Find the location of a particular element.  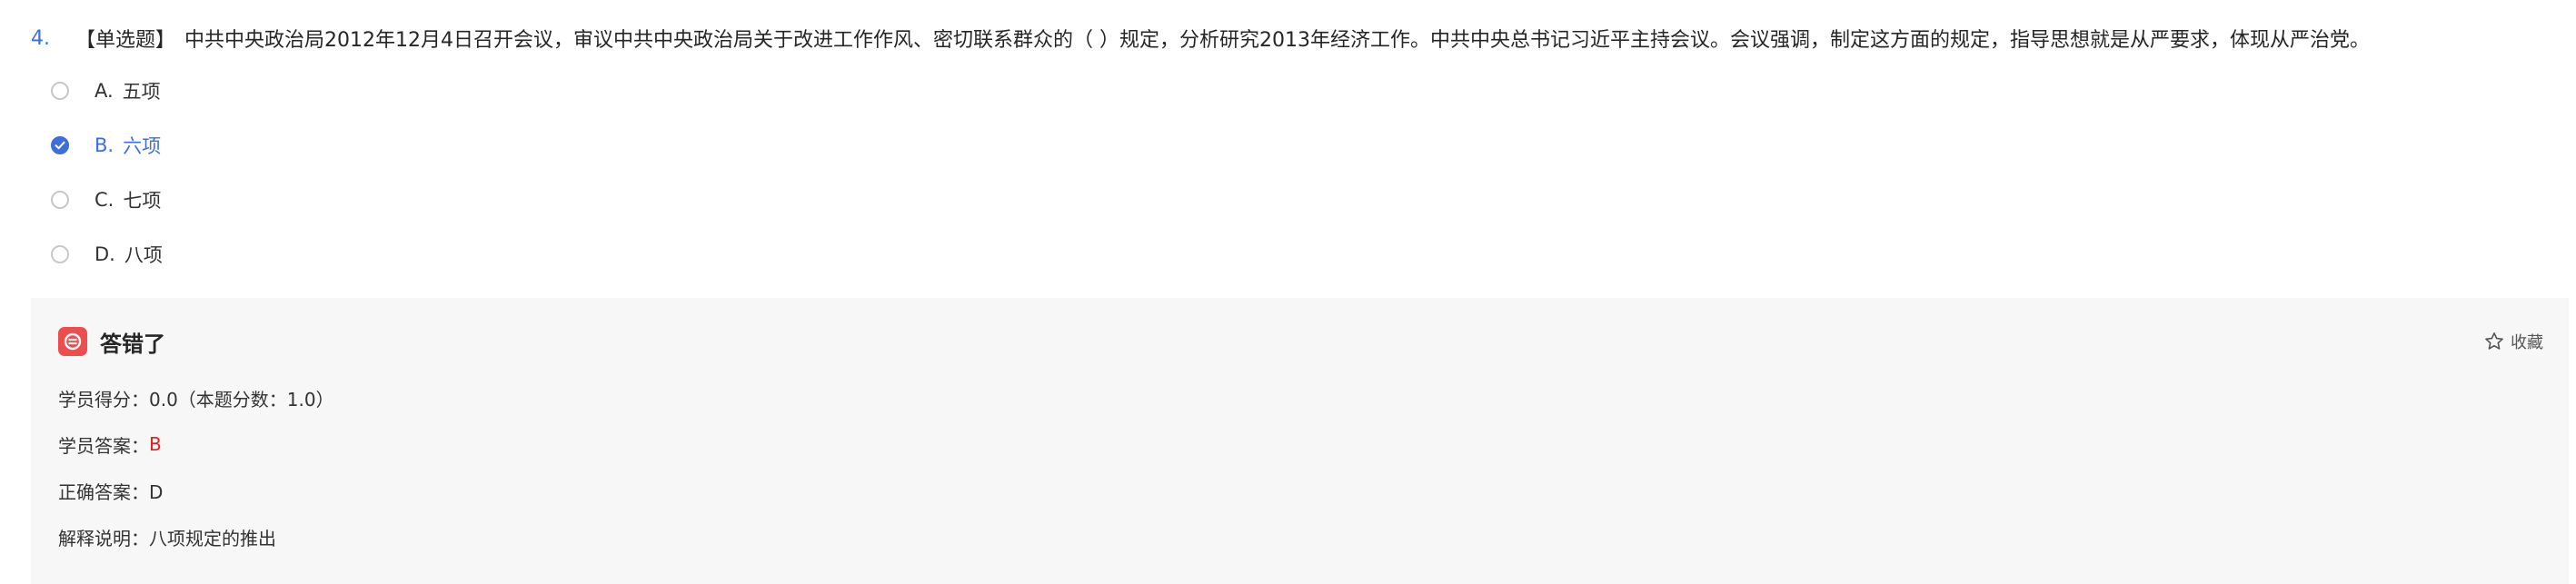

option-letter: B. is located at coordinates (104, 145).